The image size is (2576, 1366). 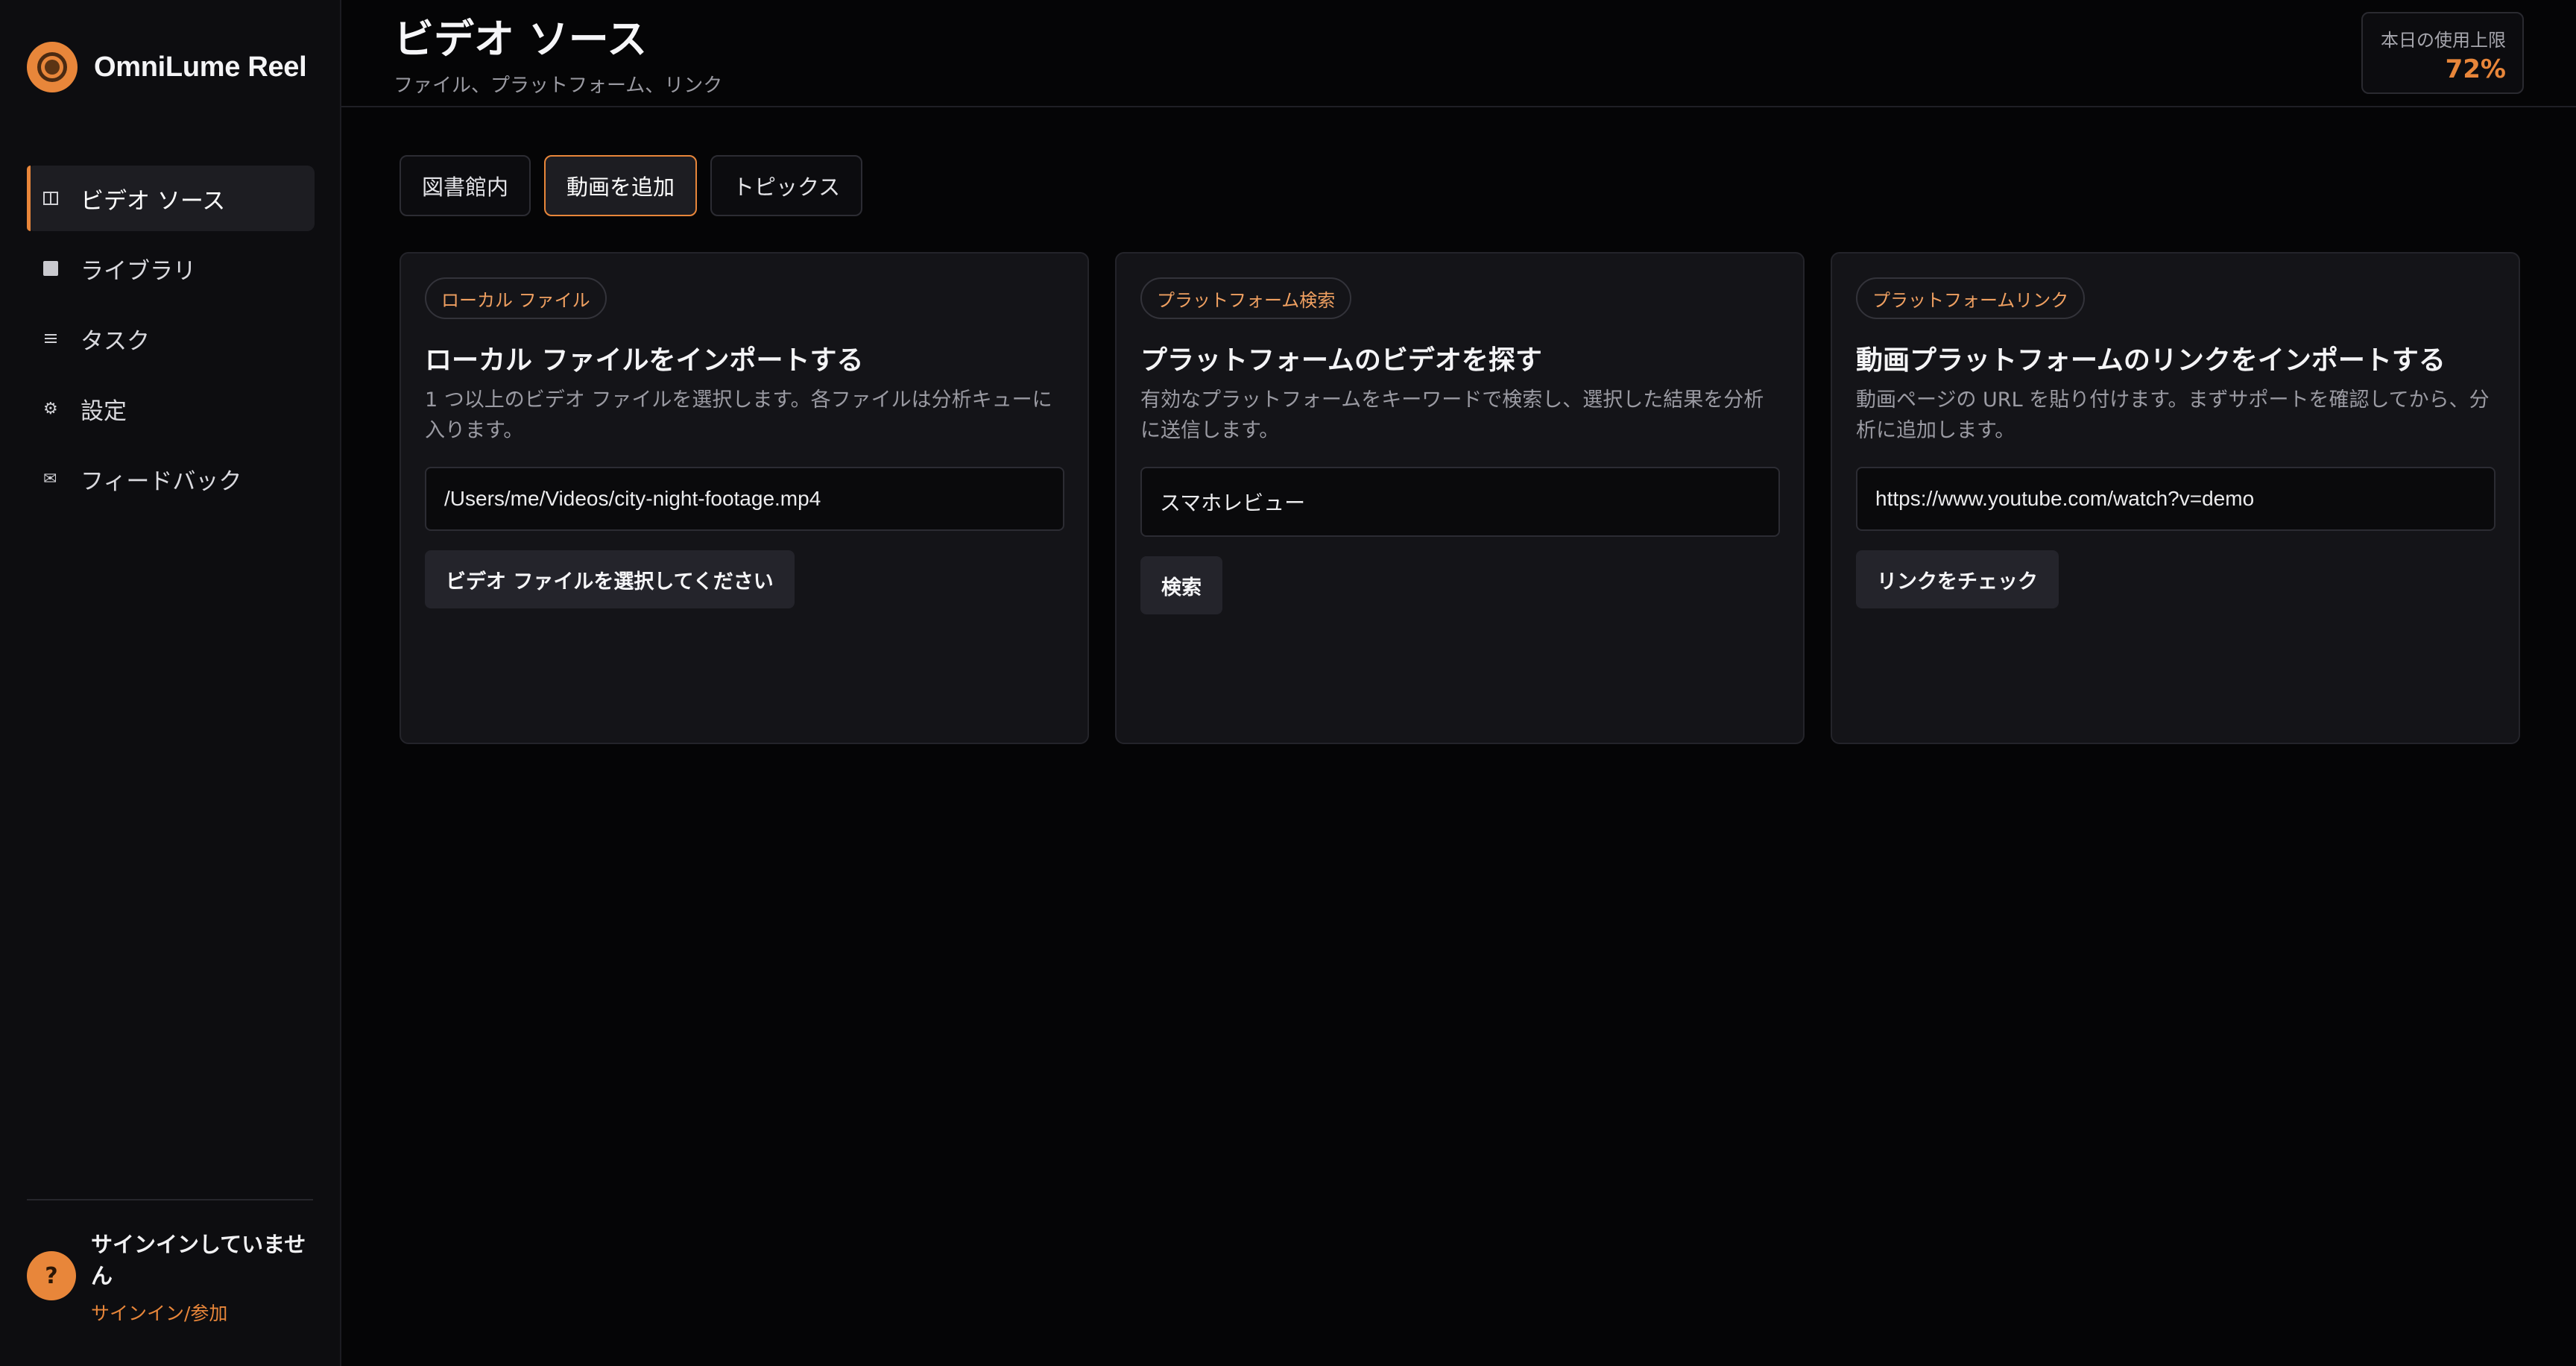 I want to click on card-description: 有効なプラットフォームをキーワードで検索し、選択した結果を分析に送信します。, so click(x=1452, y=415).